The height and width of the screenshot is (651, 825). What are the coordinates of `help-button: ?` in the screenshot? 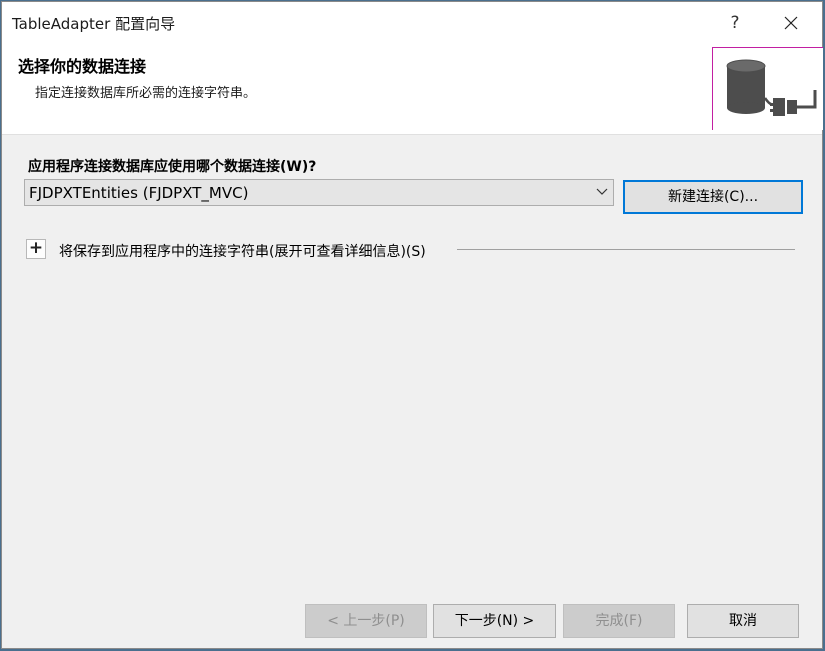 It's located at (735, 23).